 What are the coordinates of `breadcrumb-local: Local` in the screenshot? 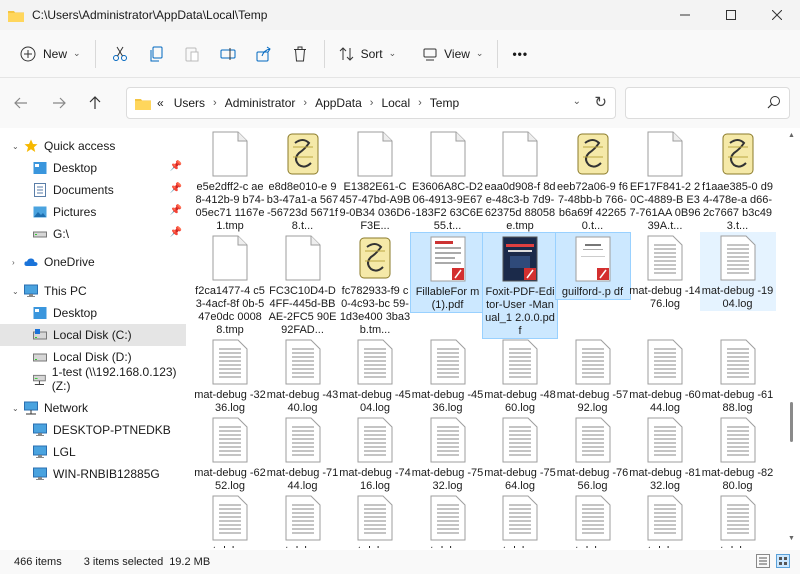 It's located at (395, 103).